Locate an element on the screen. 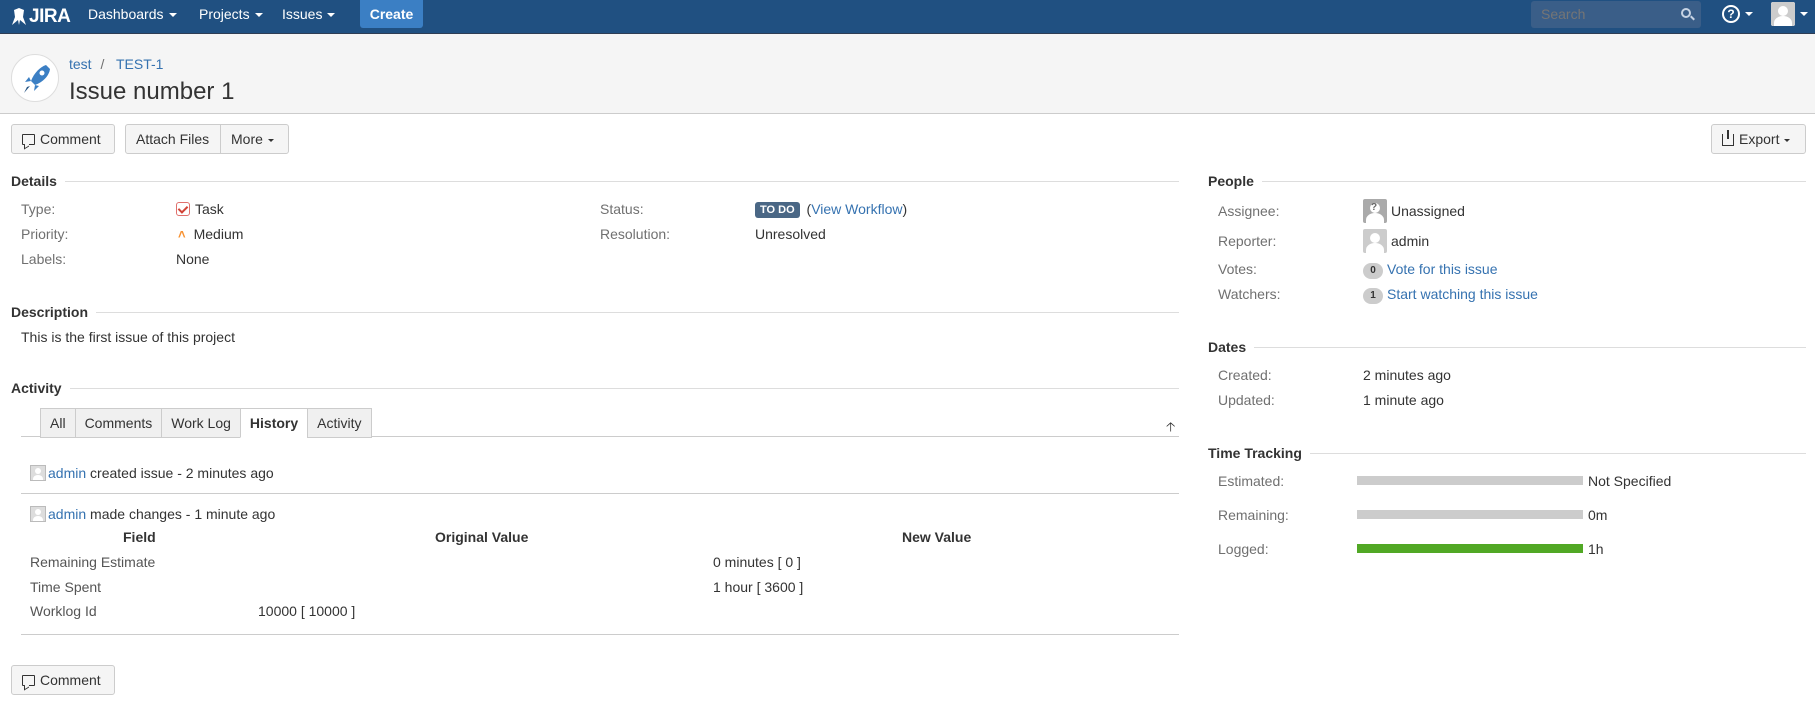 The width and height of the screenshot is (1815, 701). activity-tabs: All Comments Work Log History Activity is located at coordinates (206, 423).